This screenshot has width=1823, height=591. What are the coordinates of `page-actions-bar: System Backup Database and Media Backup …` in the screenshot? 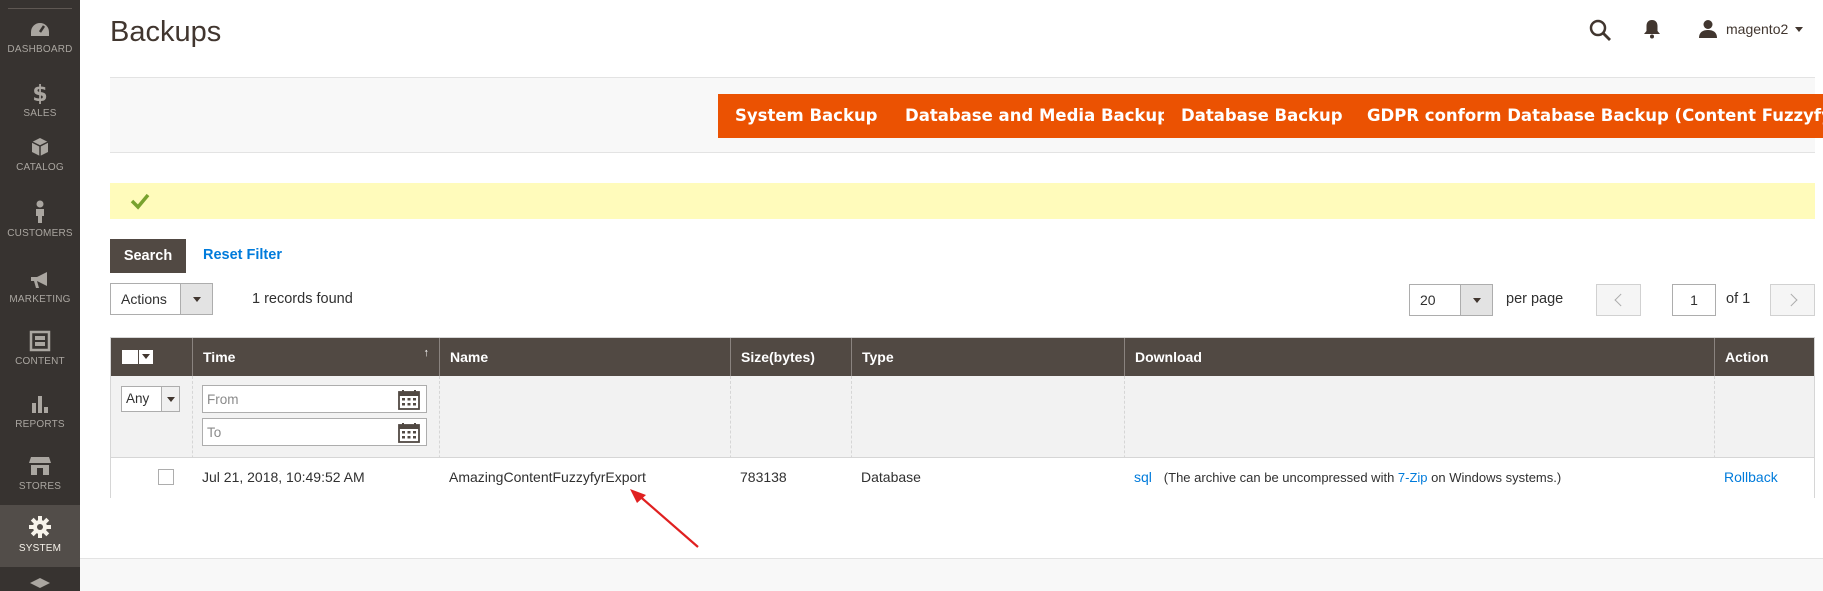 It's located at (966, 115).